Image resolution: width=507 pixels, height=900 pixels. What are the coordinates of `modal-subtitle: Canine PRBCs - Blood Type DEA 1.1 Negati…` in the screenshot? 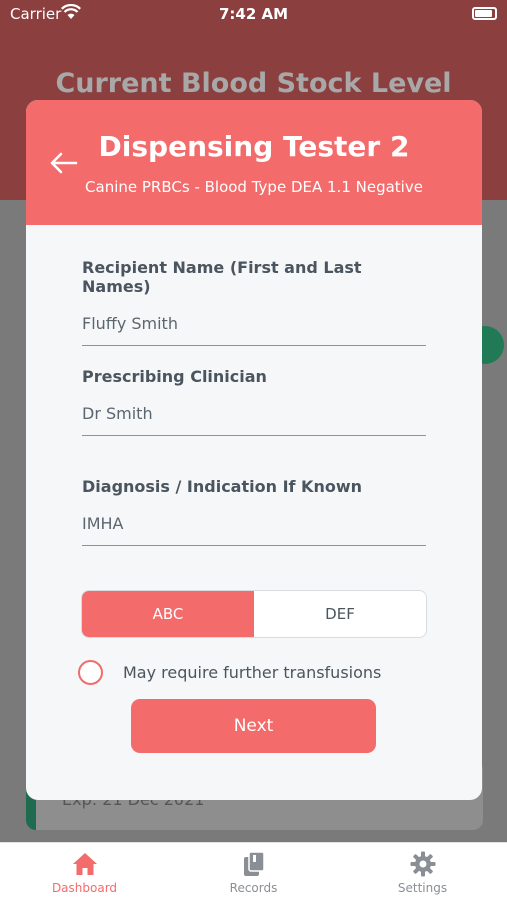 It's located at (254, 187).